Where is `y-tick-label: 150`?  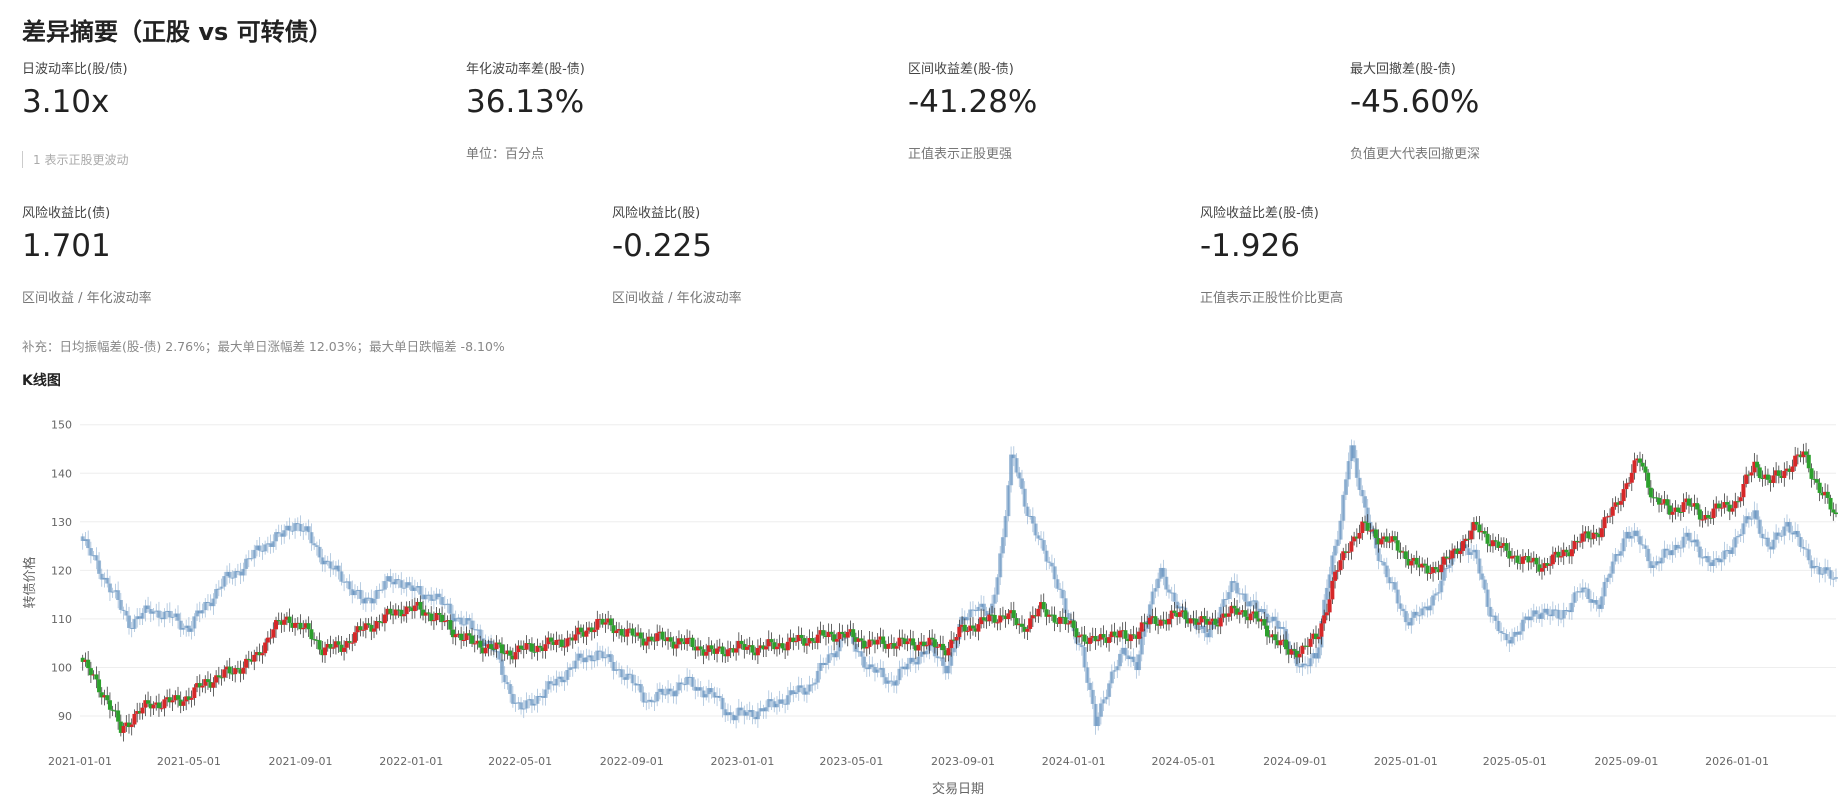
y-tick-label: 150 is located at coordinates (61, 425).